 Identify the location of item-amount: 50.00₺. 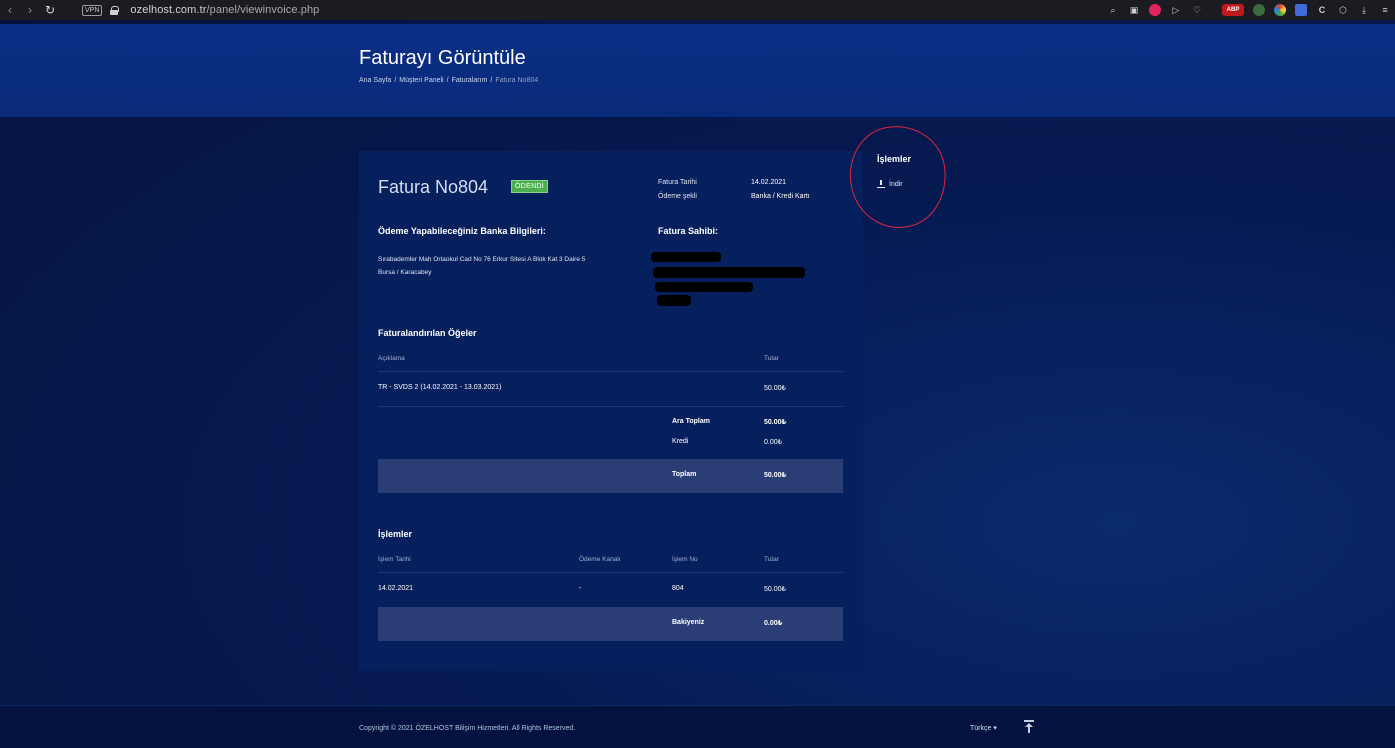
(775, 388).